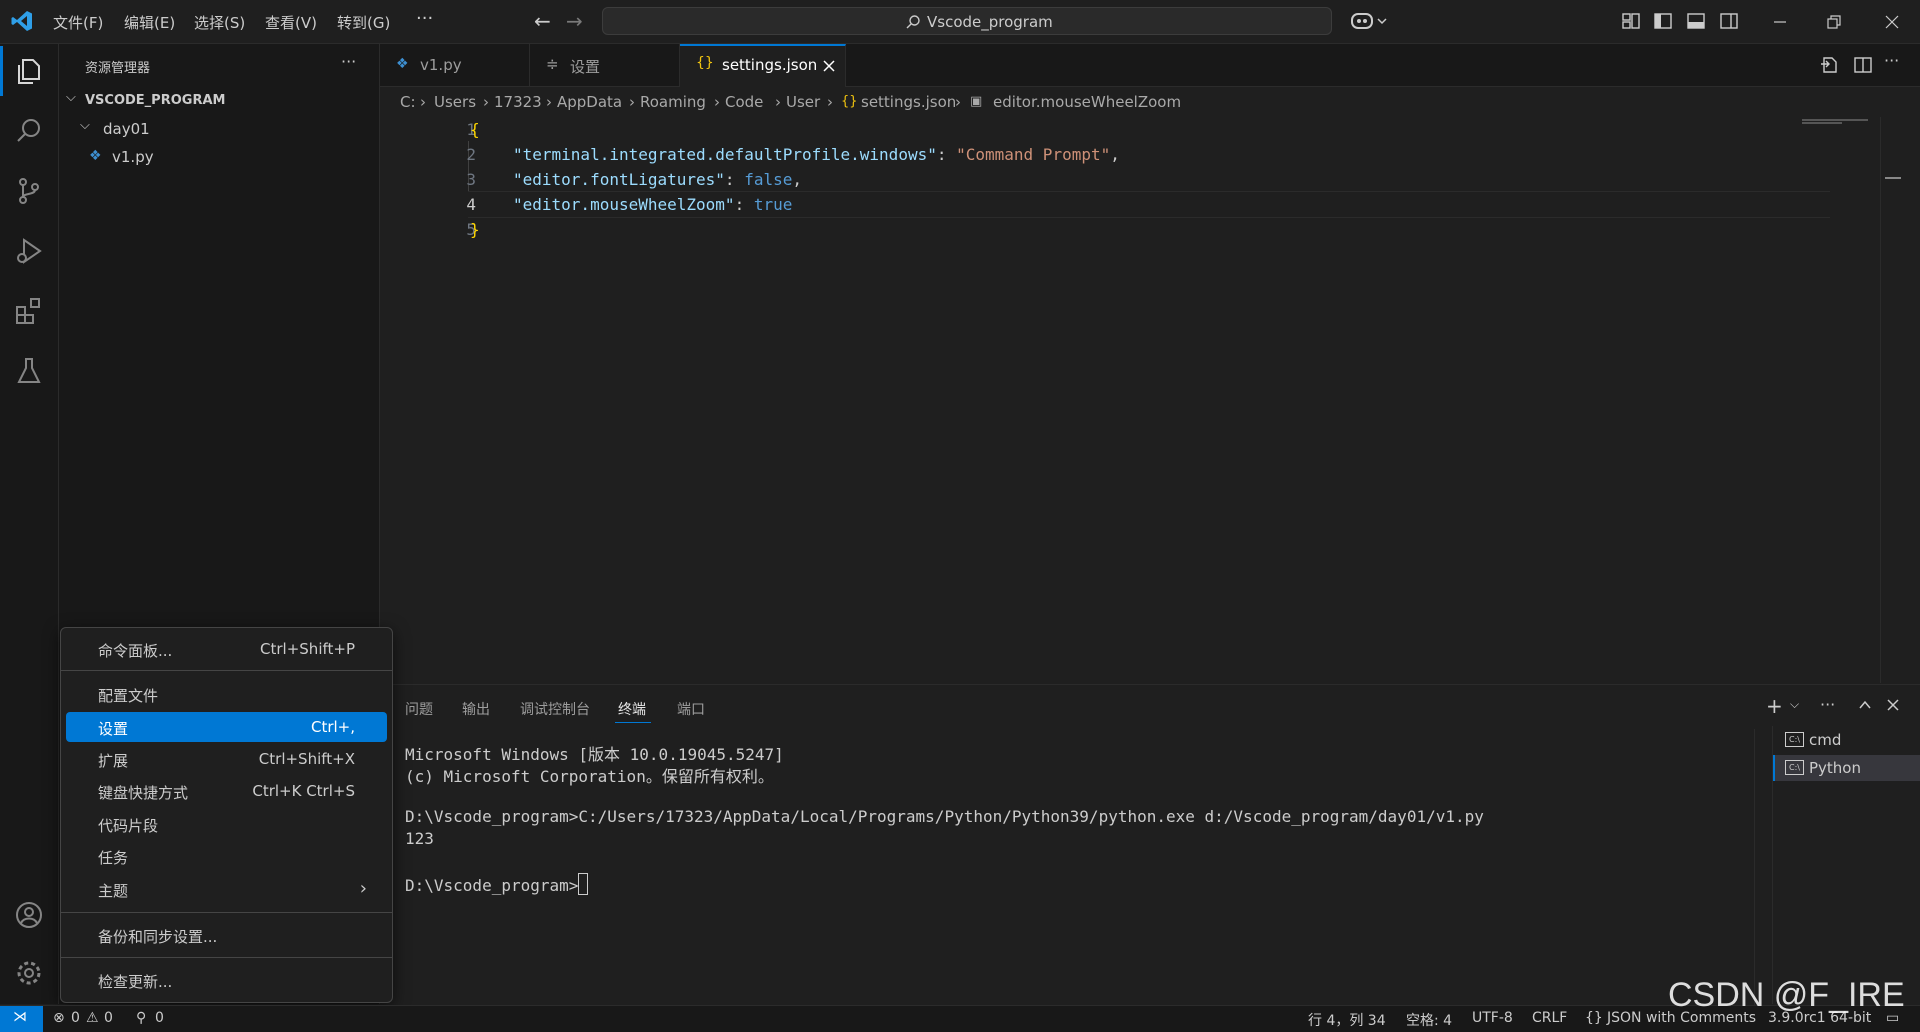  Describe the element at coordinates (219, 158) in the screenshot. I see `tree-file-v1py: ❖ v1.py` at that location.